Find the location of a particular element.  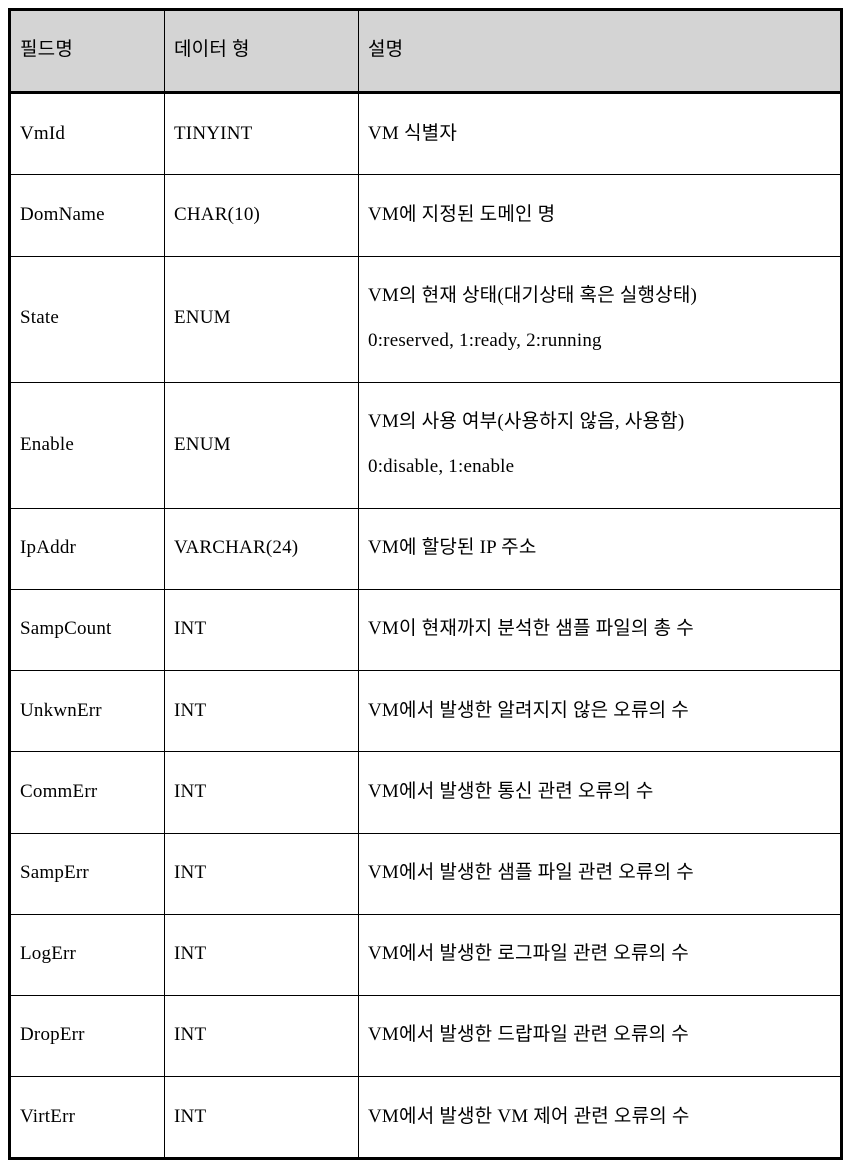

cell-description: VM에서 발생한 드랍파일 관련 오류의 수 is located at coordinates (600, 1036).